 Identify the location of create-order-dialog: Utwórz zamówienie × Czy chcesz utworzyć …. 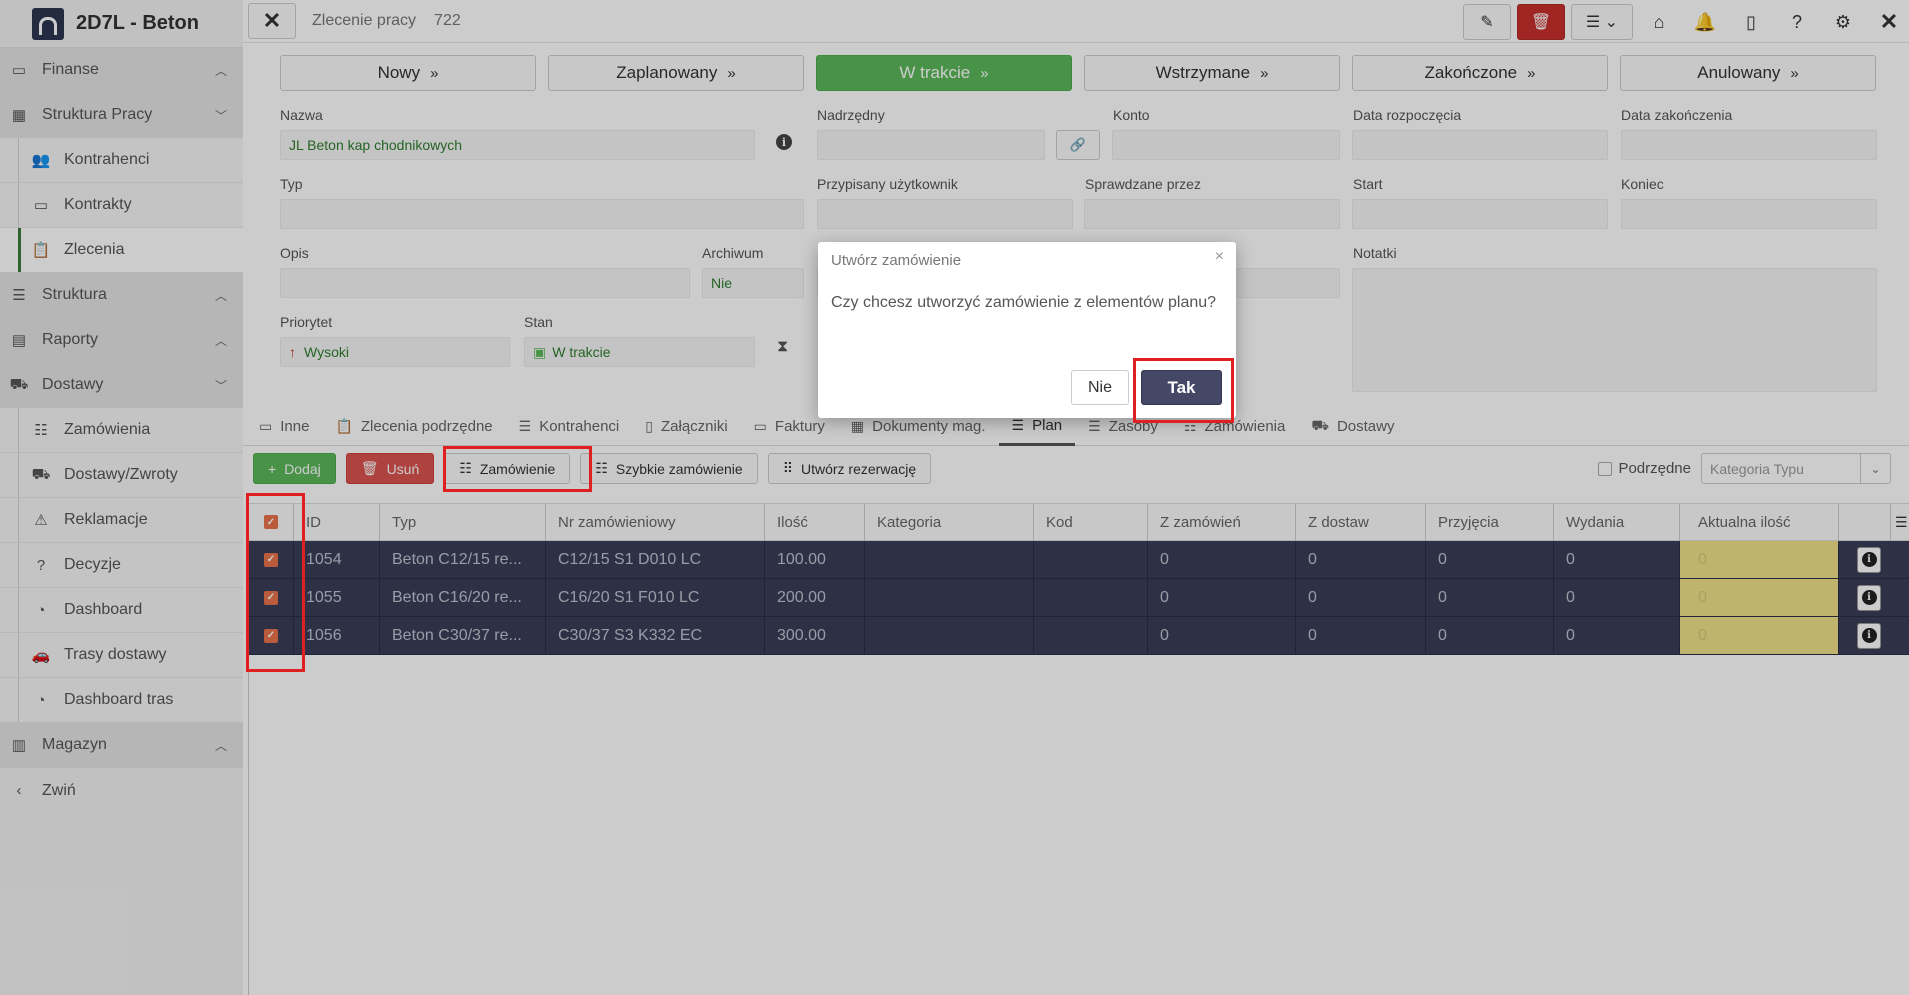
(1027, 330).